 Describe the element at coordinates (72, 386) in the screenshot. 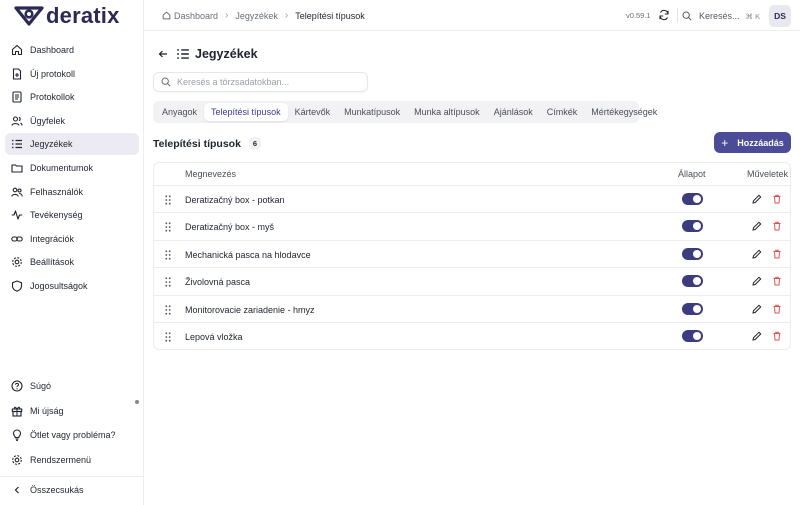

I see `sidebar-item-help: Súgó` at that location.